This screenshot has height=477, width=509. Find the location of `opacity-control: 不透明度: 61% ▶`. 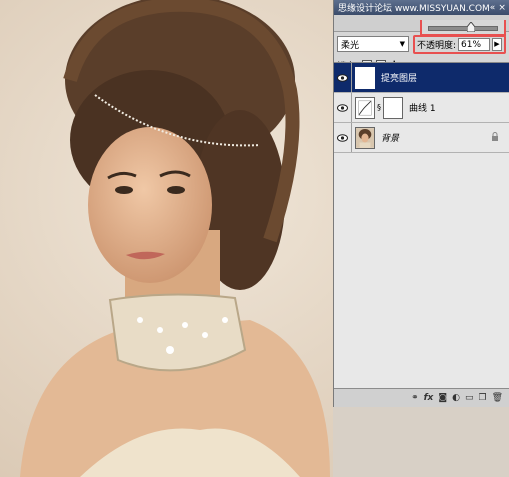

opacity-control: 不透明度: 61% ▶ is located at coordinates (459, 44).